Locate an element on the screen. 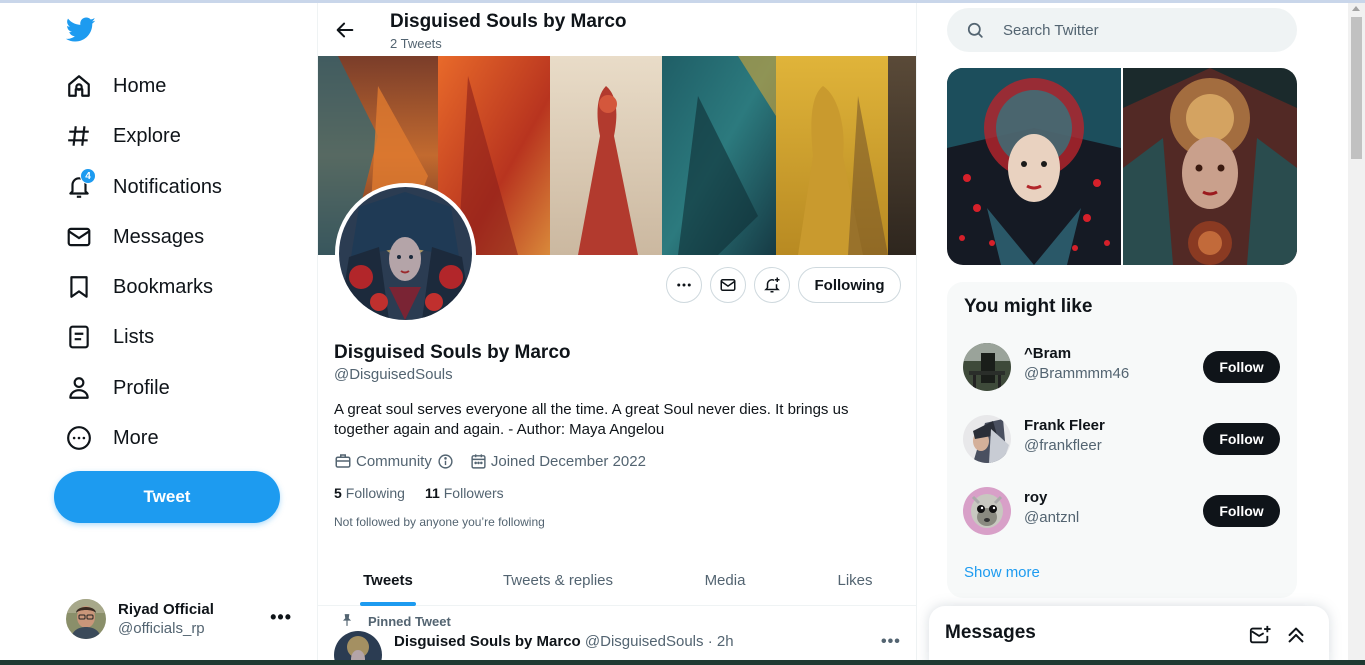  nav-explore-label: Explore is located at coordinates (147, 135).